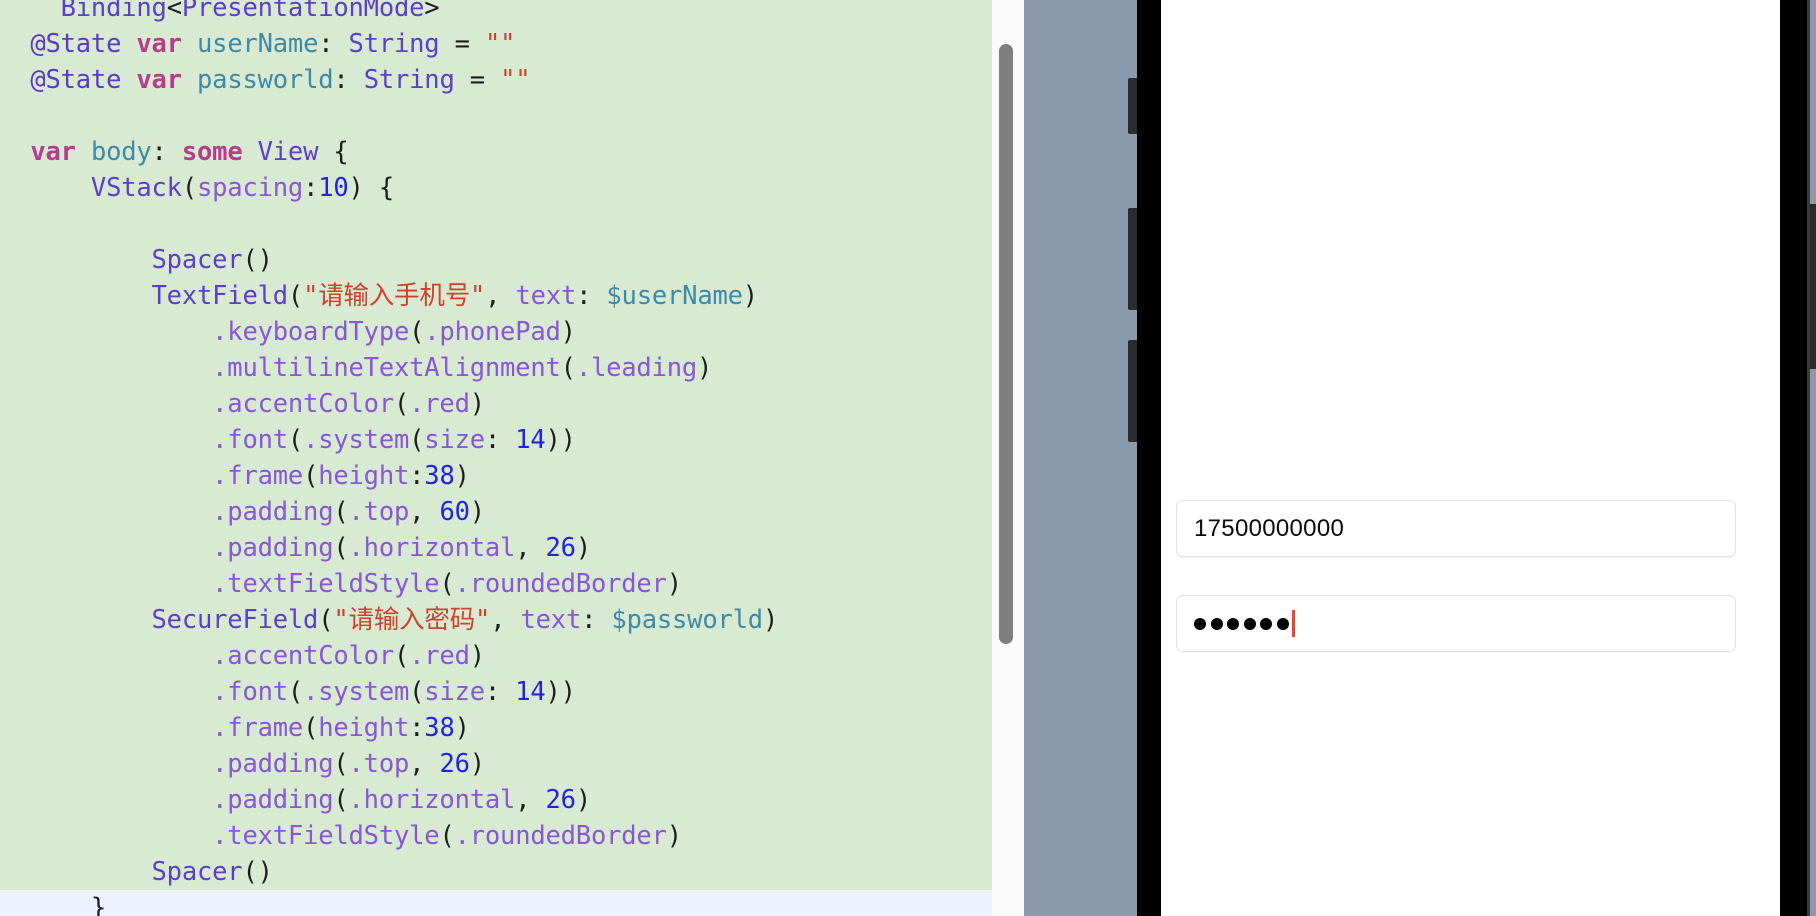 This screenshot has height=916, width=1816. I want to click on code-line: SecureField("请输入密码", text: $passworld), so click(496, 620).